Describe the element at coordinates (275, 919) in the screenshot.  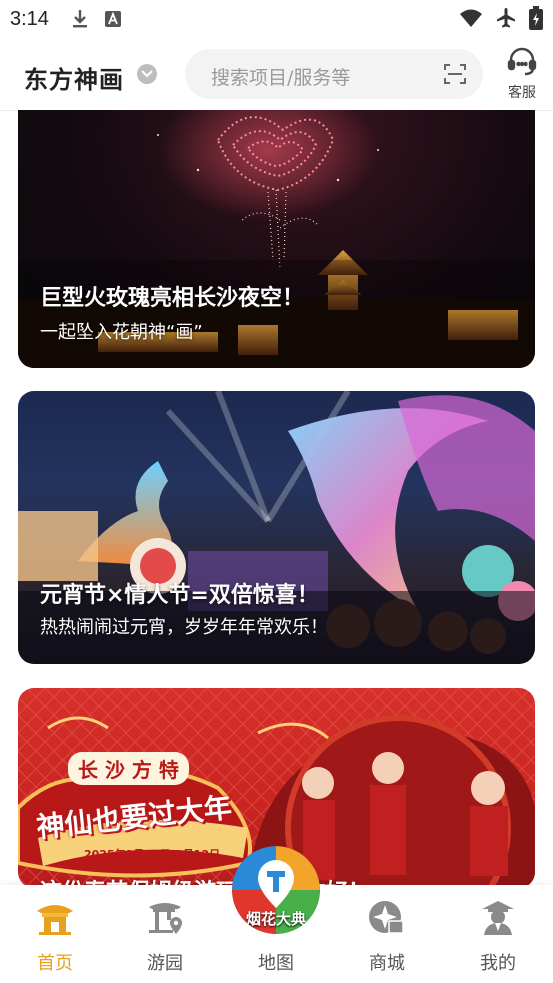
I see `map-fab-caption: 烟花大典` at that location.